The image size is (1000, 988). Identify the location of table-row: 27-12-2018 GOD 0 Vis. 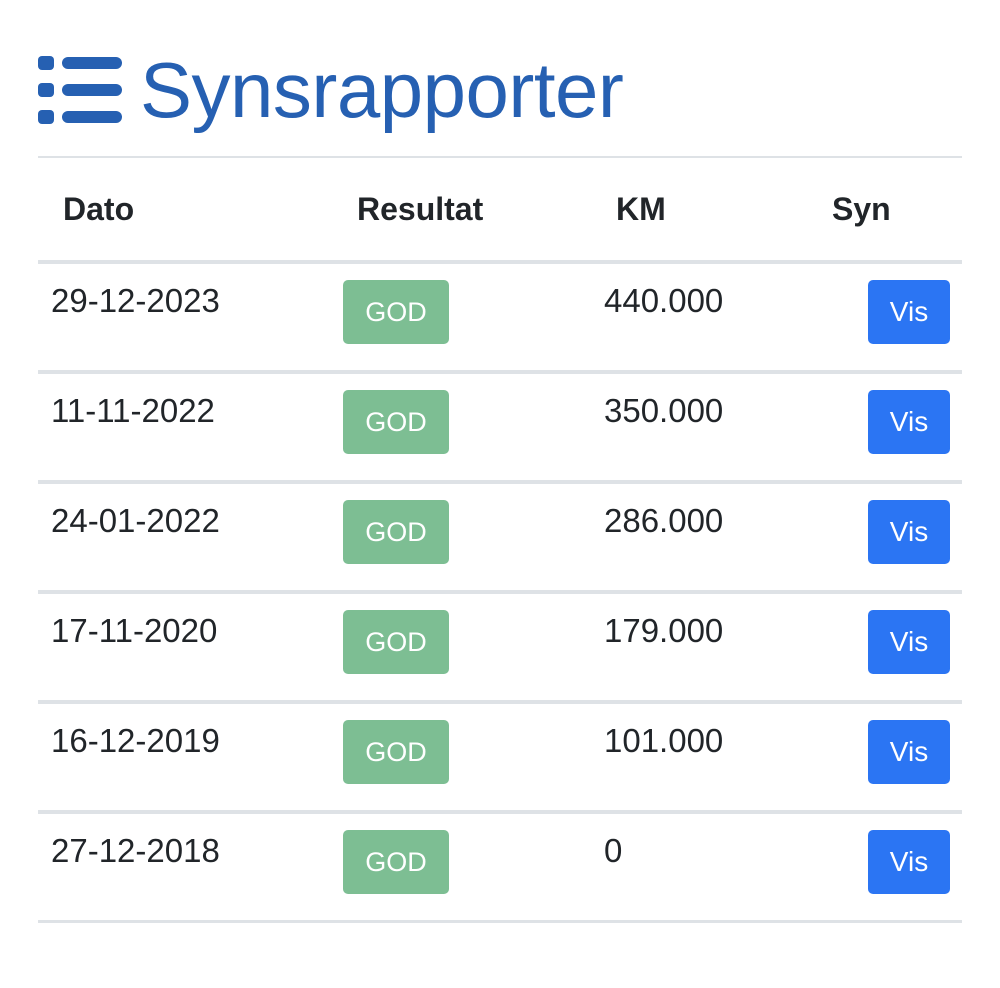
(500, 868).